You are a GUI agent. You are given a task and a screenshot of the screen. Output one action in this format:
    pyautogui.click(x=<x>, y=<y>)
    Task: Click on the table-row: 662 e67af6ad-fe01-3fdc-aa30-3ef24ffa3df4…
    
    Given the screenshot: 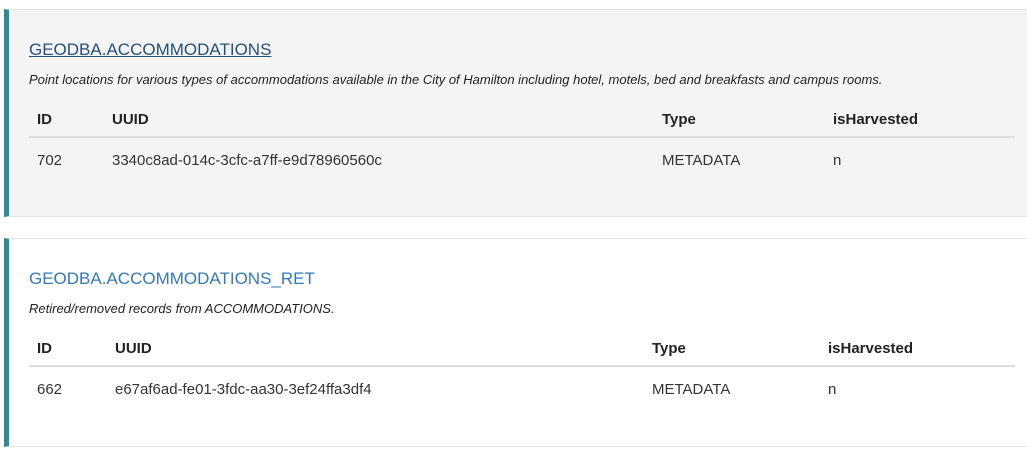 What is the action you would take?
    pyautogui.click(x=522, y=387)
    